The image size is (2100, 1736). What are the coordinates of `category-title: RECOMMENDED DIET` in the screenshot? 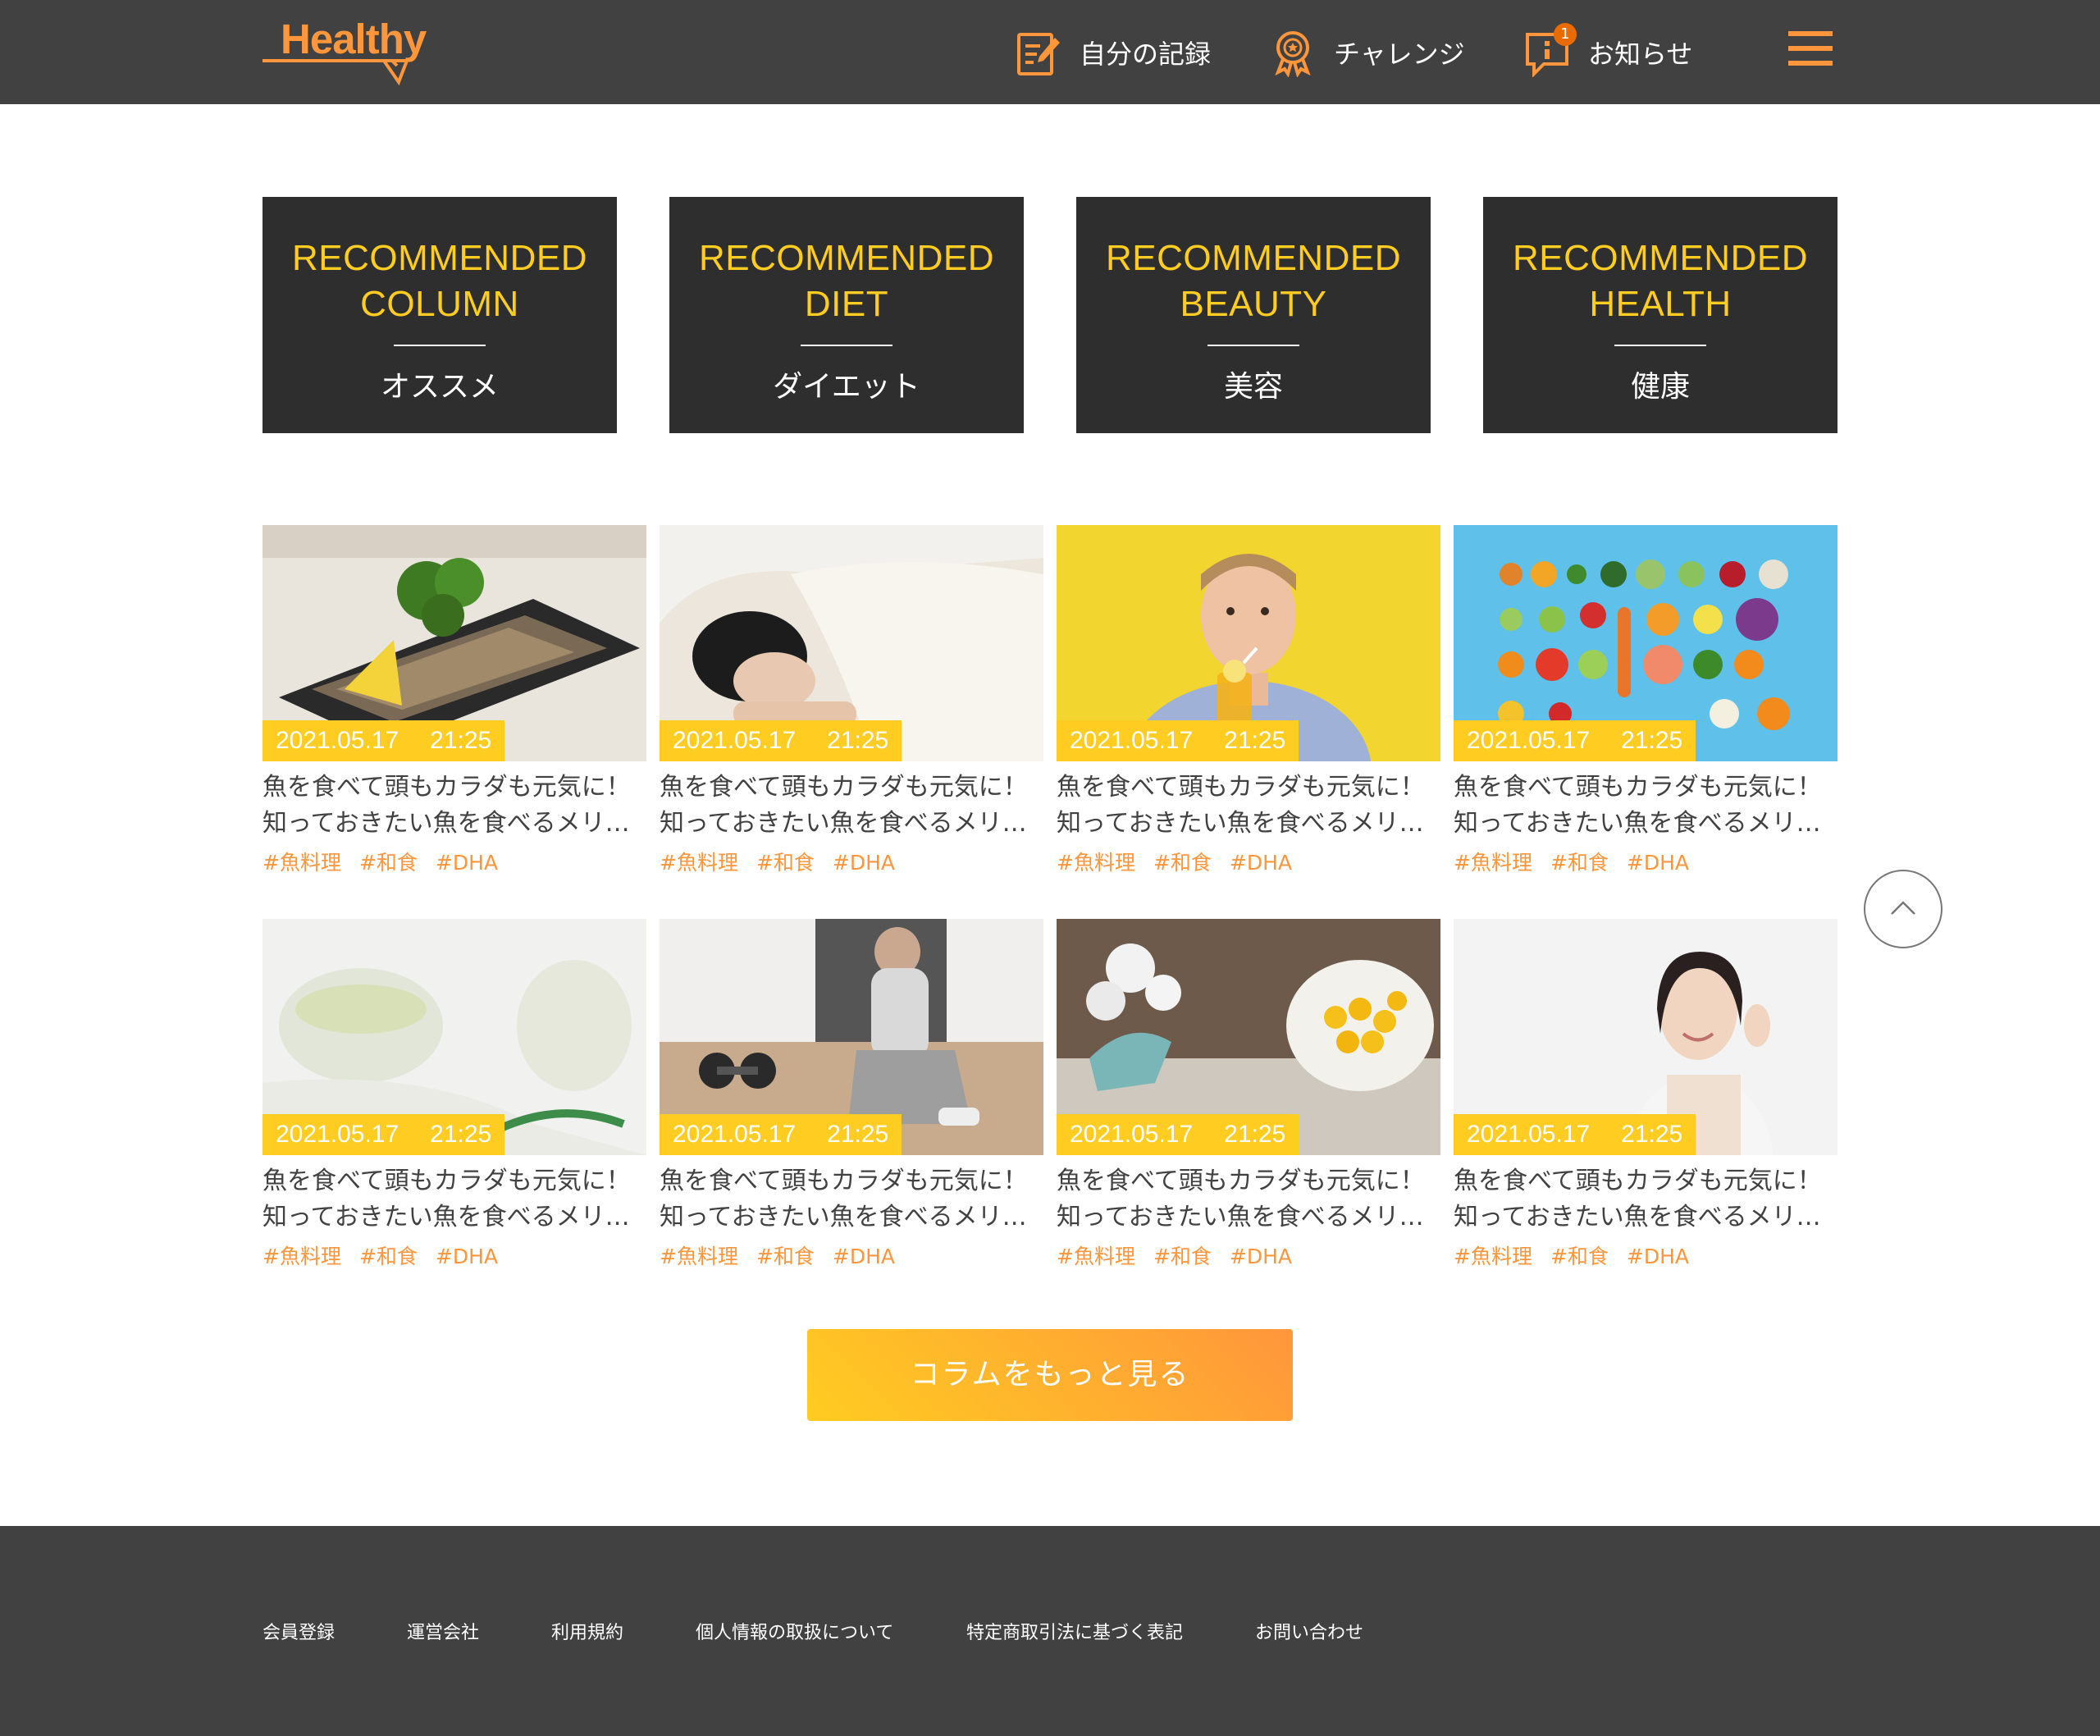 It's located at (847, 281).